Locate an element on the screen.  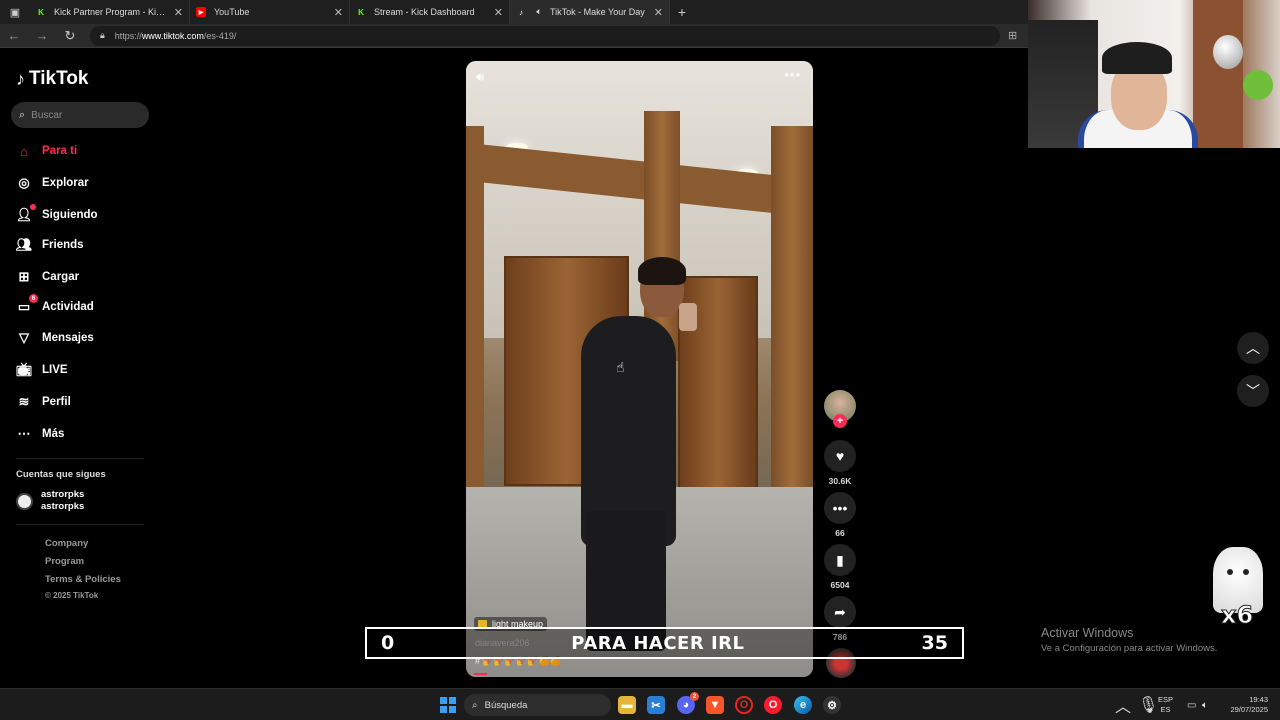
taskbar-search: ⌕ Búsqueda is located at coordinates (537, 705).